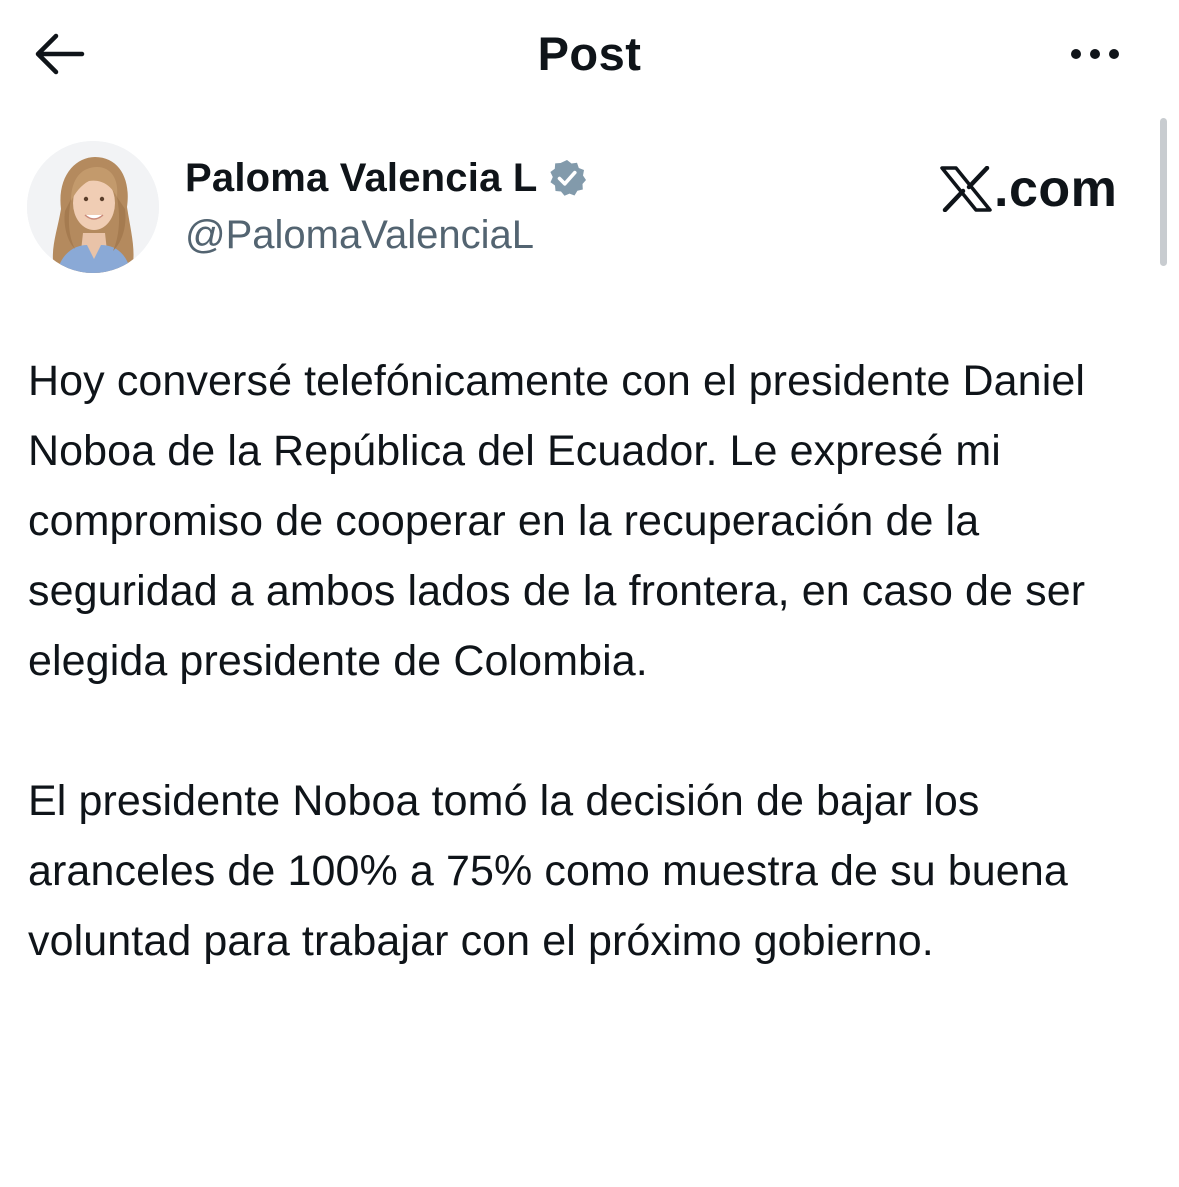  I want to click on author-name: Paloma Valencia L, so click(361, 178).